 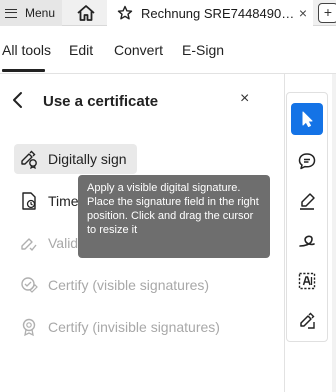 I want to click on tab-all-tools: All tools, so click(x=26, y=50).